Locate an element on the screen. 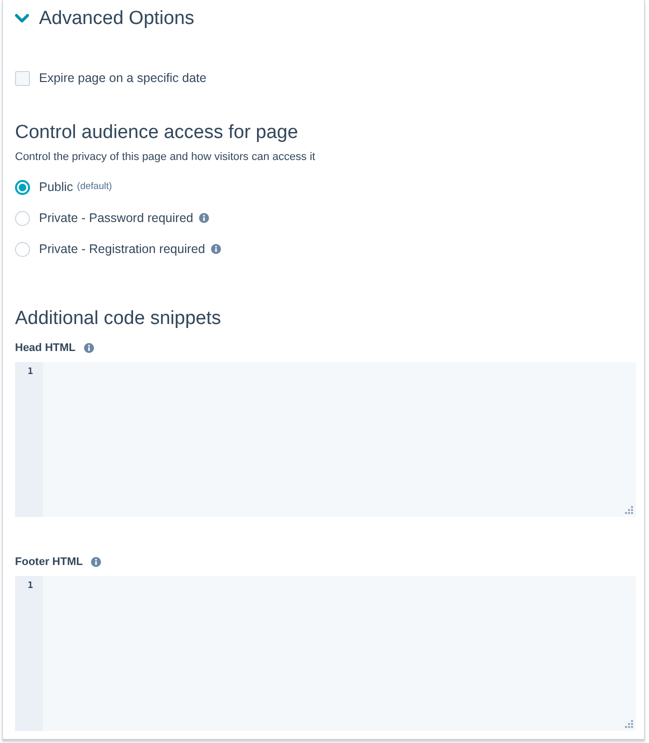 The image size is (649, 743). radio-label: Public is located at coordinates (56, 187).